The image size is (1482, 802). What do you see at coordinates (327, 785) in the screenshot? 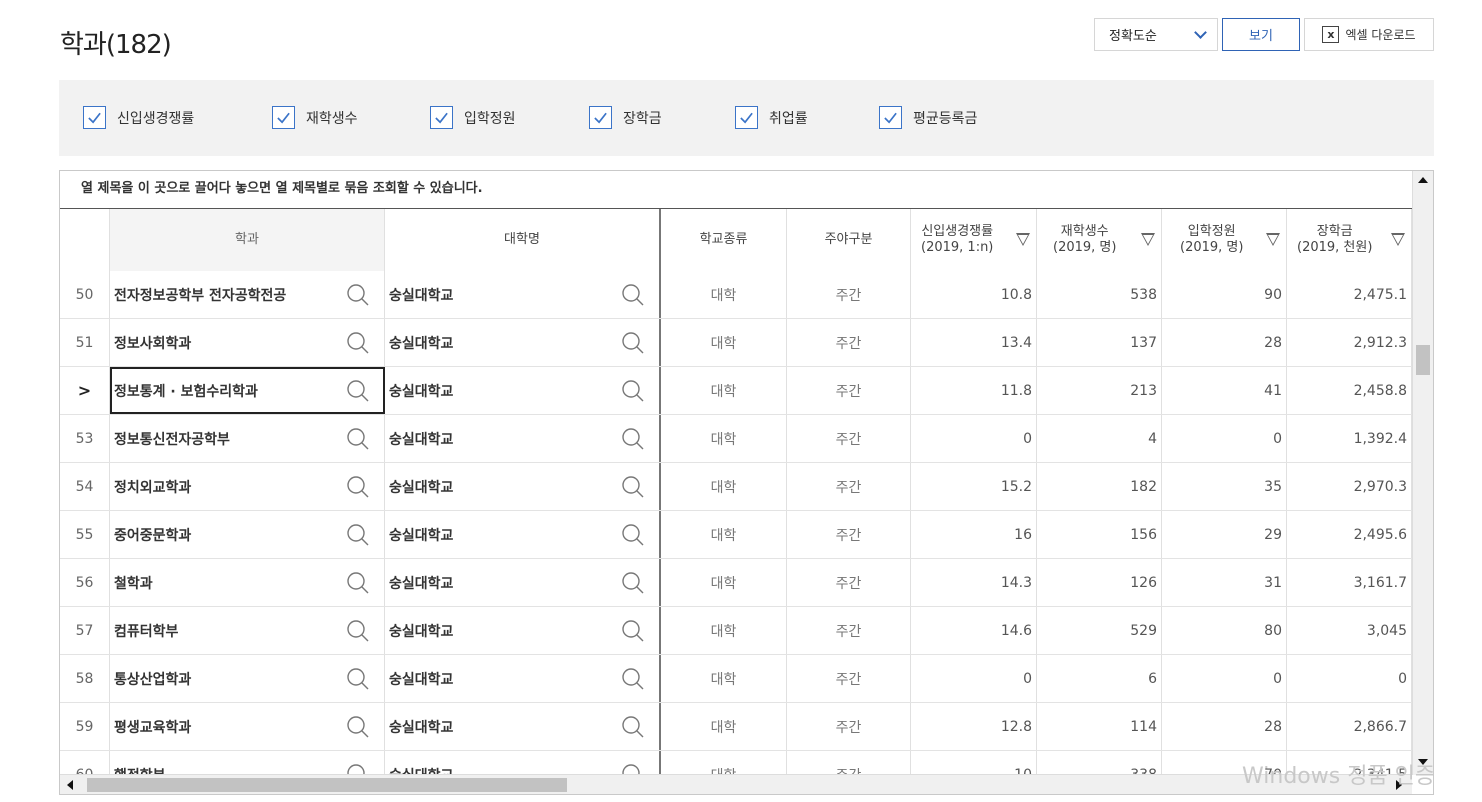
I see `horizontal-scroll-thumb` at bounding box center [327, 785].